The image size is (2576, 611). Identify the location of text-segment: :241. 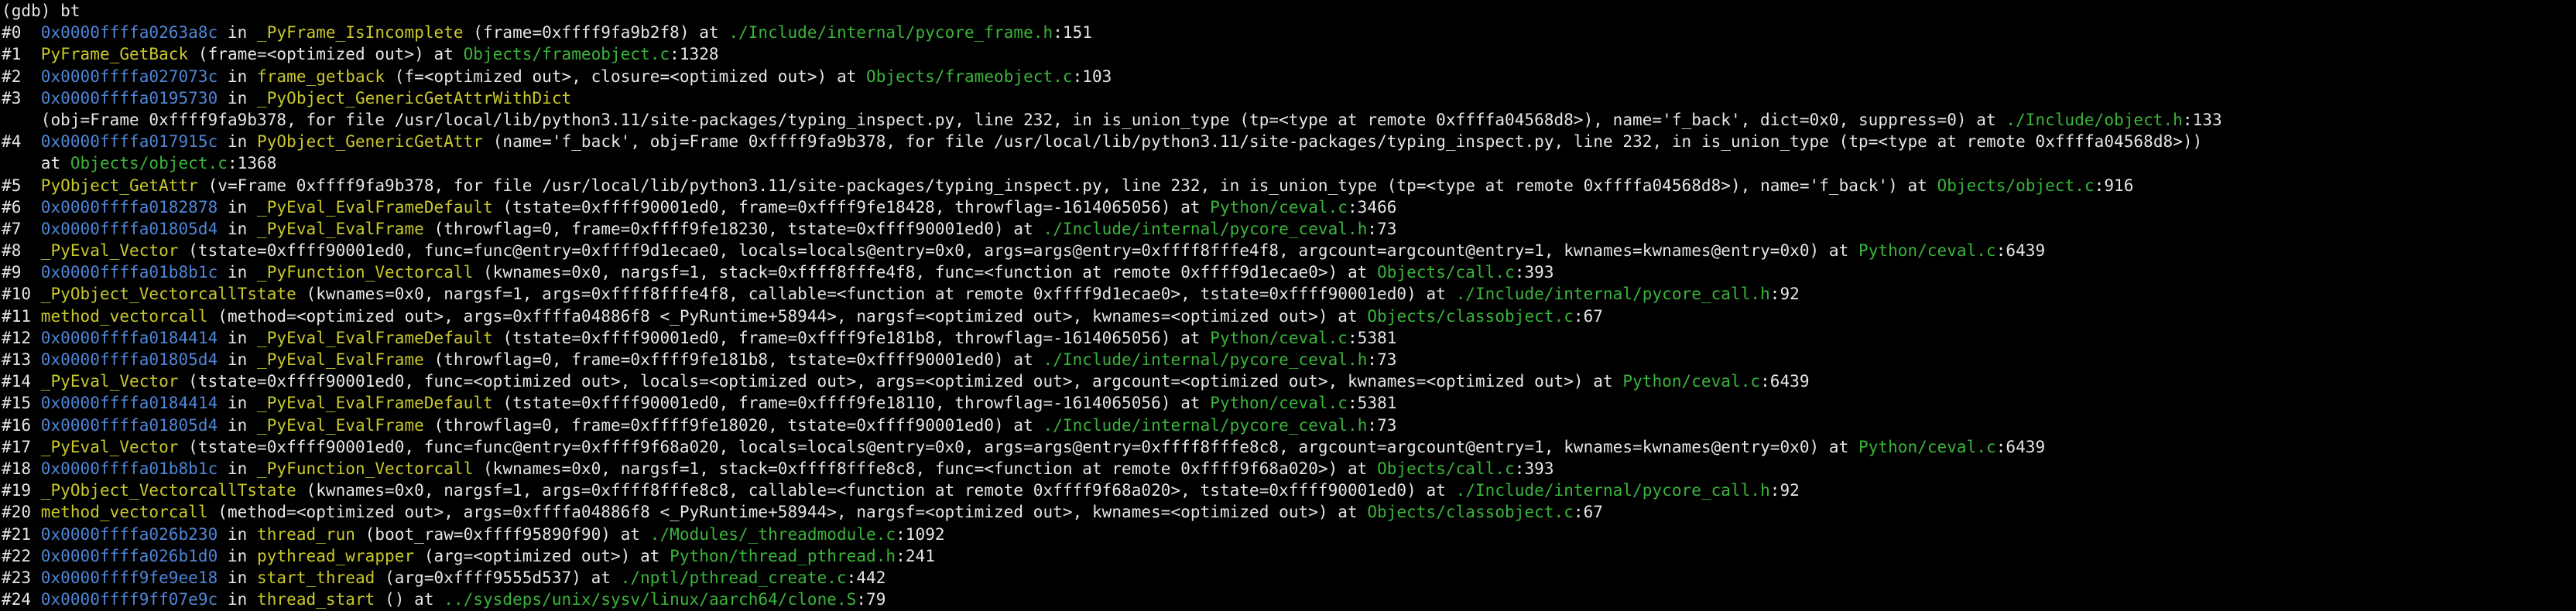
(915, 555).